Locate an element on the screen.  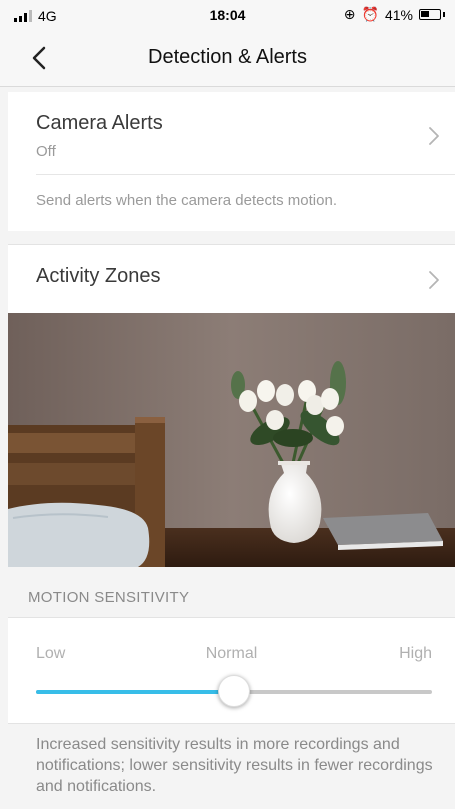
camera-alerts-title: Camera Alerts is located at coordinates (99, 123).